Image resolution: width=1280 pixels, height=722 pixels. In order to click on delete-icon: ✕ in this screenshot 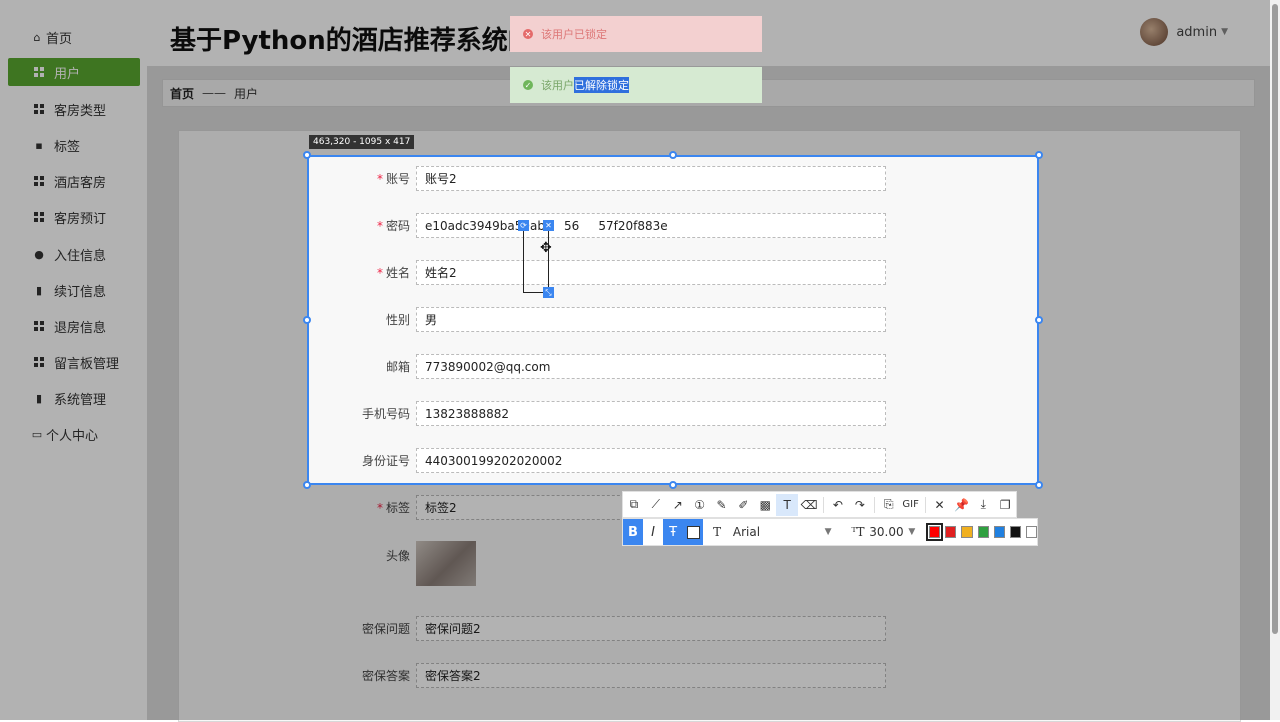, I will do `click(548, 225)`.